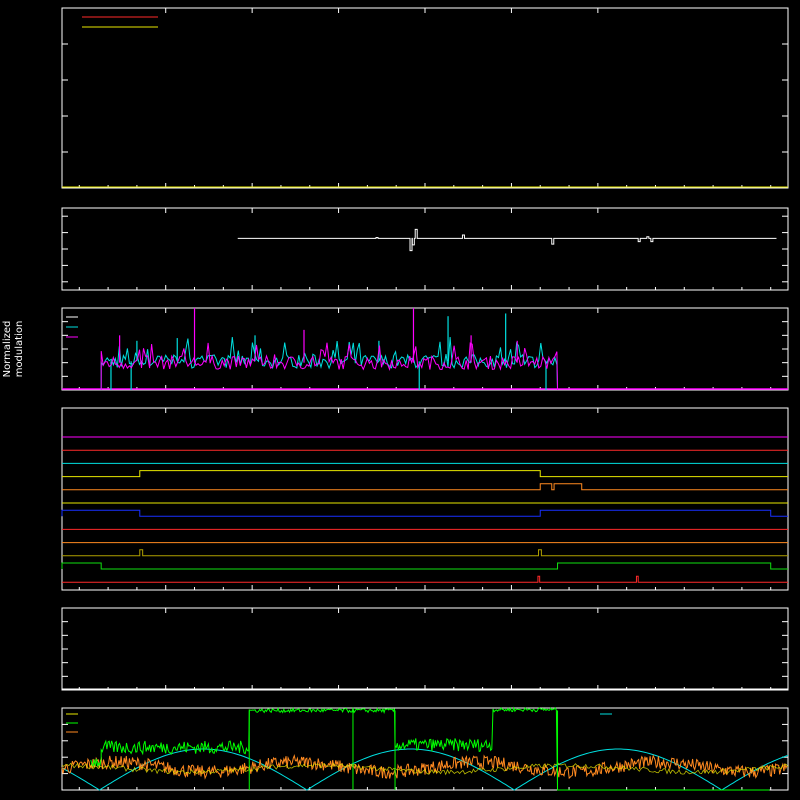 Image resolution: width=800 pixels, height=800 pixels. What do you see at coordinates (19, 349) in the screenshot?
I see `y-axis-label-line: modulation` at bounding box center [19, 349].